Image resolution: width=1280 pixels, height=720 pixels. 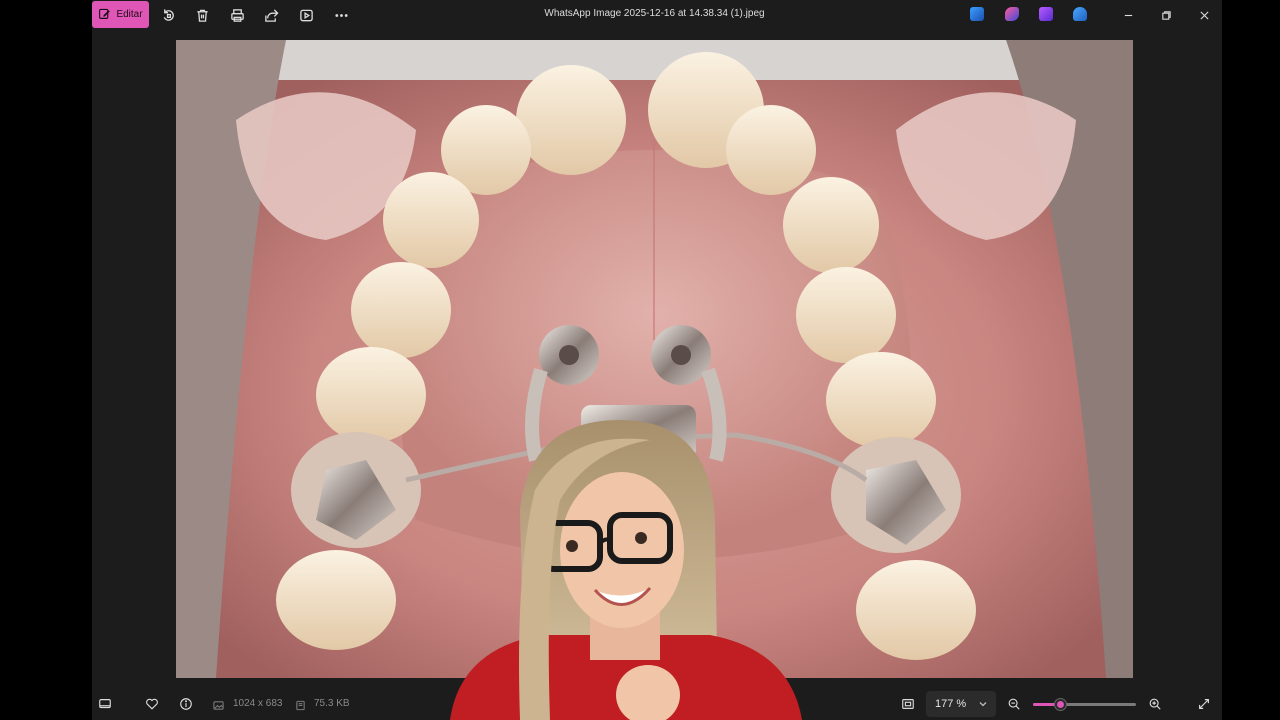 What do you see at coordinates (237, 15) in the screenshot?
I see `print-icon` at bounding box center [237, 15].